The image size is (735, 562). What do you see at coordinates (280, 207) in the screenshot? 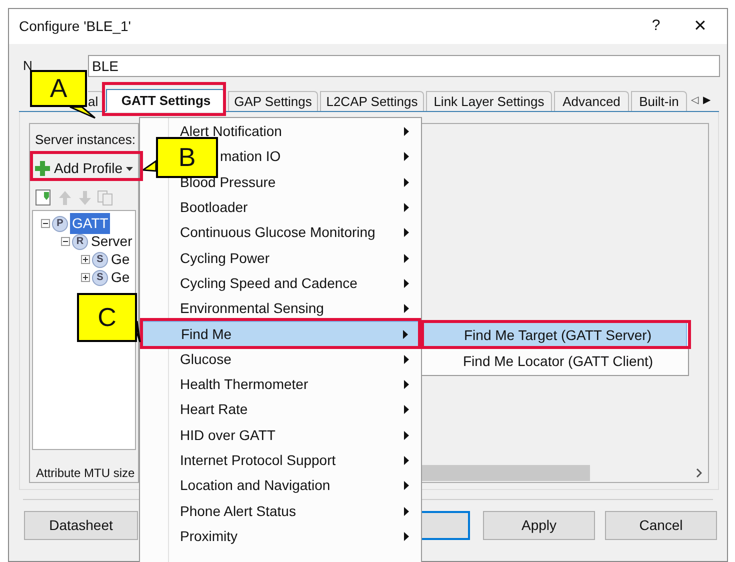
I see `menu-item: Bootloader` at bounding box center [280, 207].